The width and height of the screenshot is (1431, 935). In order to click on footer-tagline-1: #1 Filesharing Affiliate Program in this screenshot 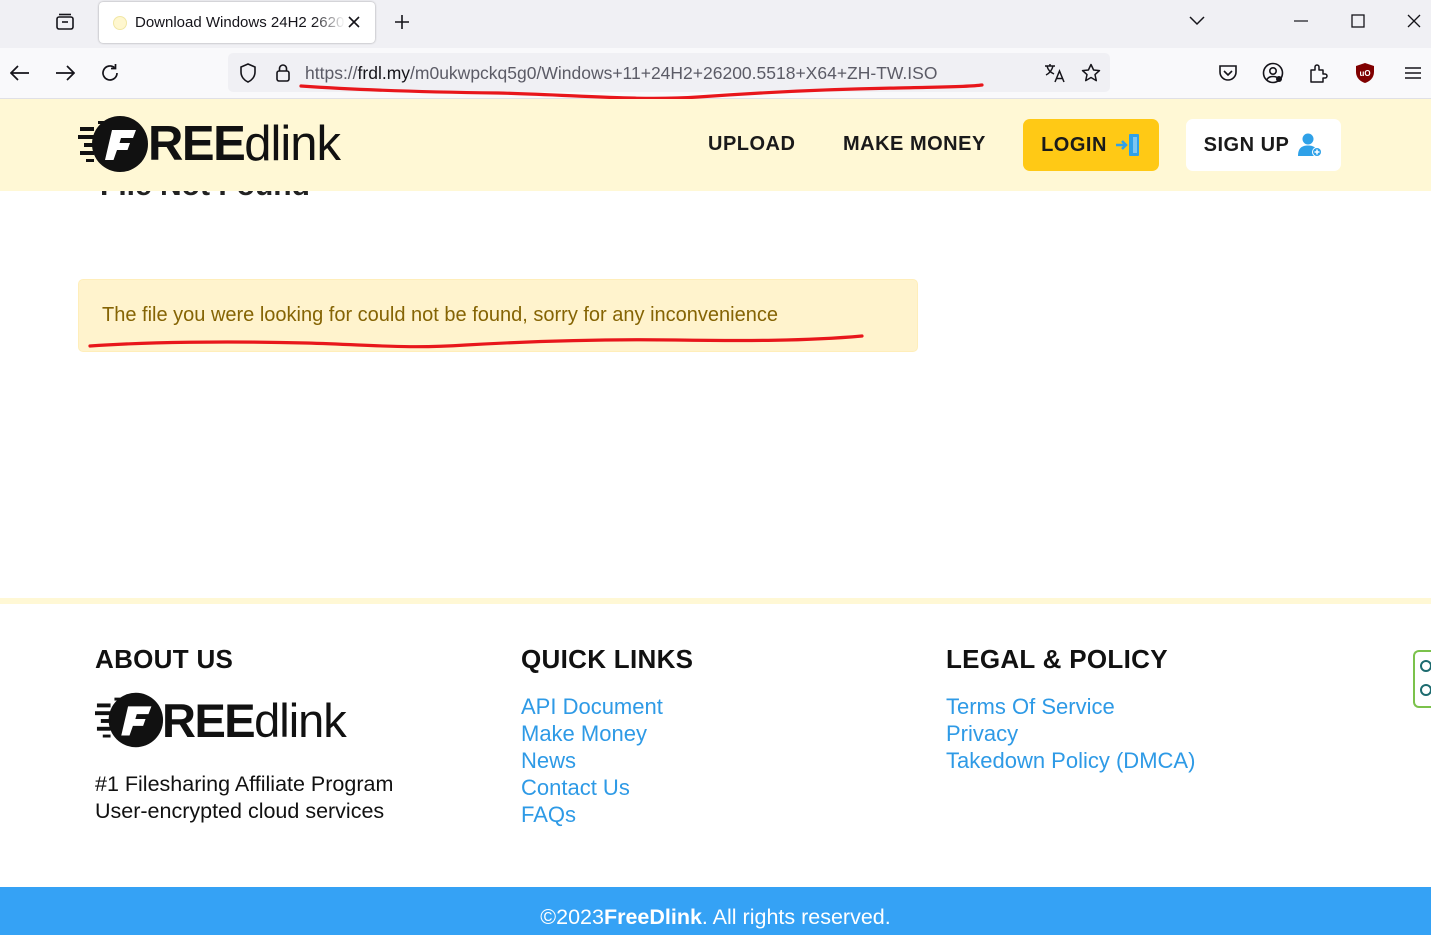, I will do `click(244, 784)`.